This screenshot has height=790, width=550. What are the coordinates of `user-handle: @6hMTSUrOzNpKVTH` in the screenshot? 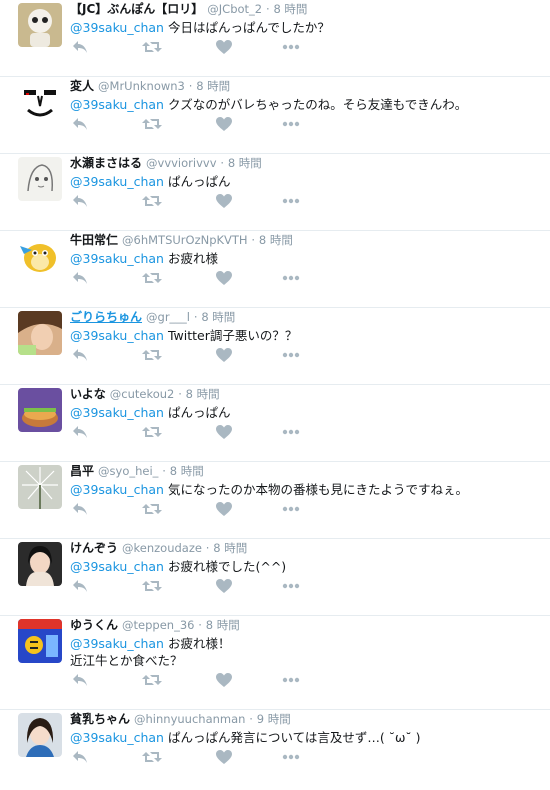 It's located at (185, 240).